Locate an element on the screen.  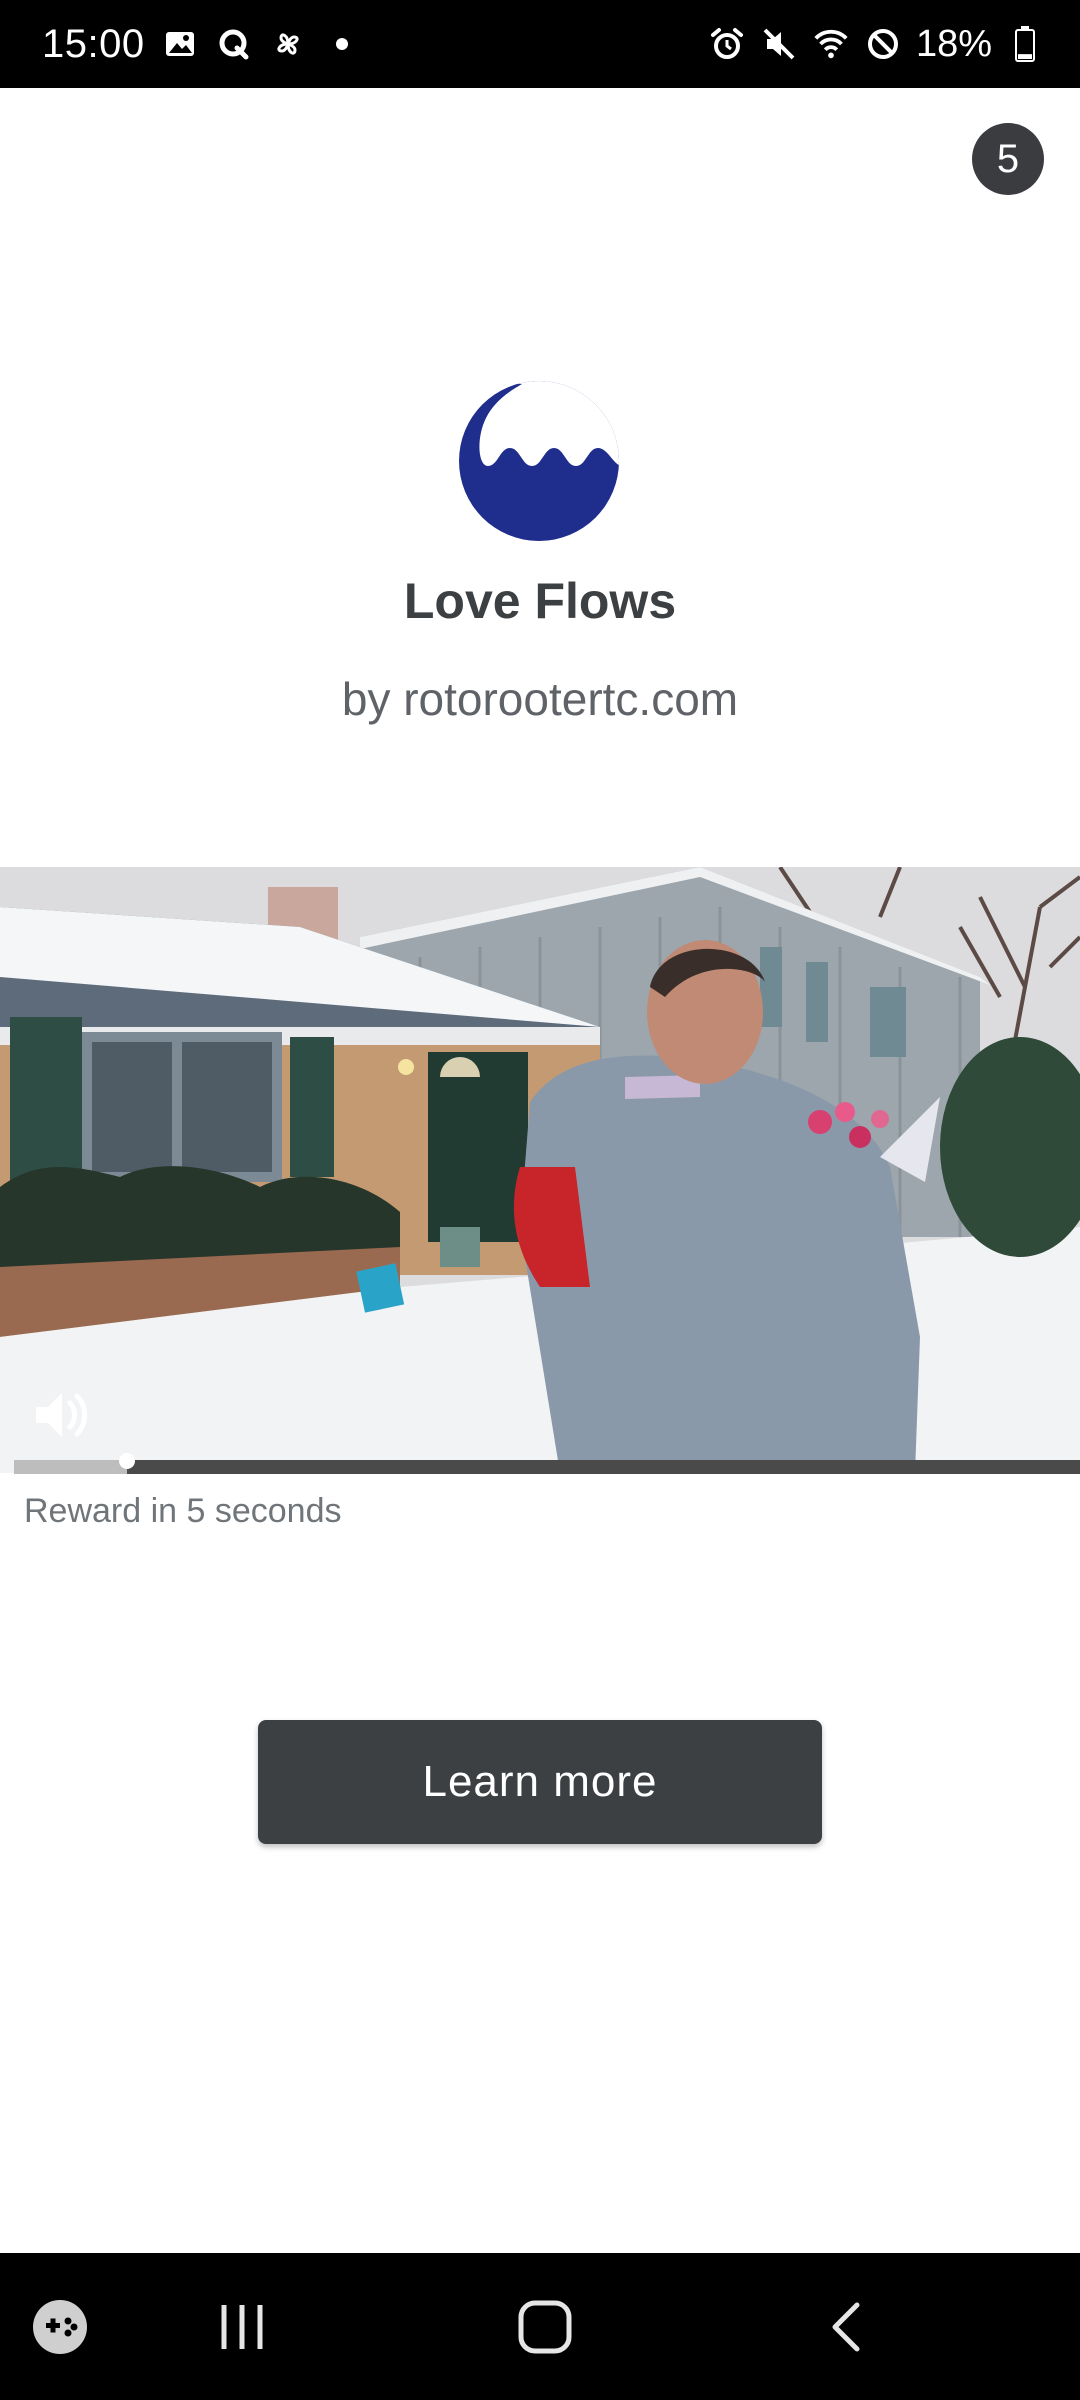
game-launcher-icon is located at coordinates (60, 2326).